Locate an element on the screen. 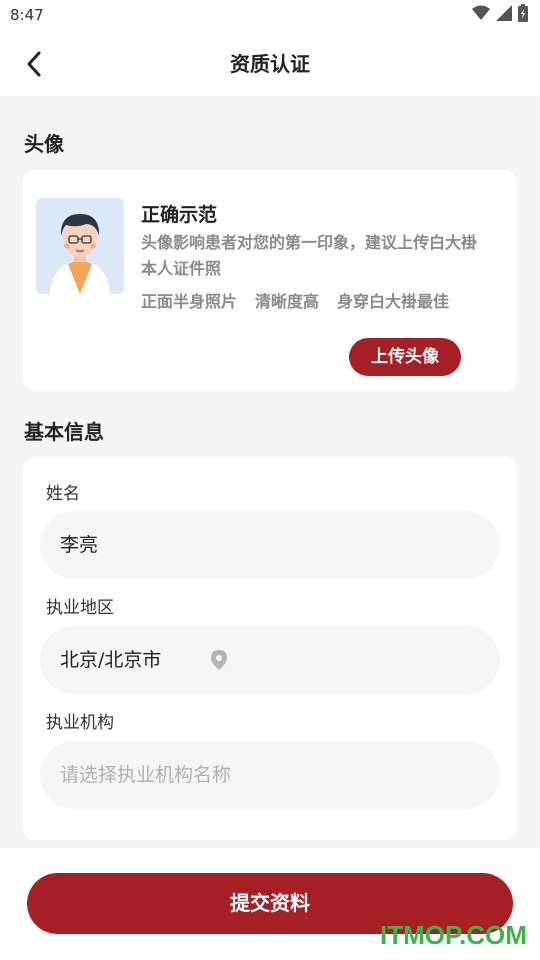 This screenshot has width=540, height=960. page-title: 资质认证 is located at coordinates (270, 64).